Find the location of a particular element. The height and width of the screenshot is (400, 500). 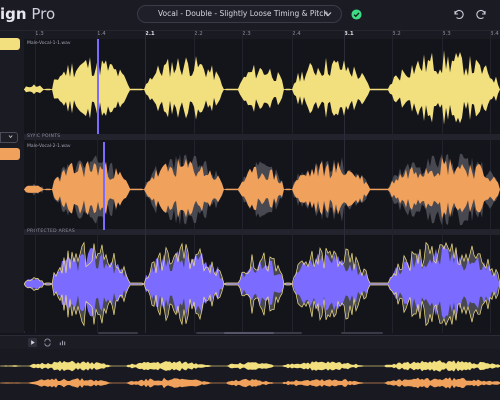

track-2-button is located at coordinates (10, 154).